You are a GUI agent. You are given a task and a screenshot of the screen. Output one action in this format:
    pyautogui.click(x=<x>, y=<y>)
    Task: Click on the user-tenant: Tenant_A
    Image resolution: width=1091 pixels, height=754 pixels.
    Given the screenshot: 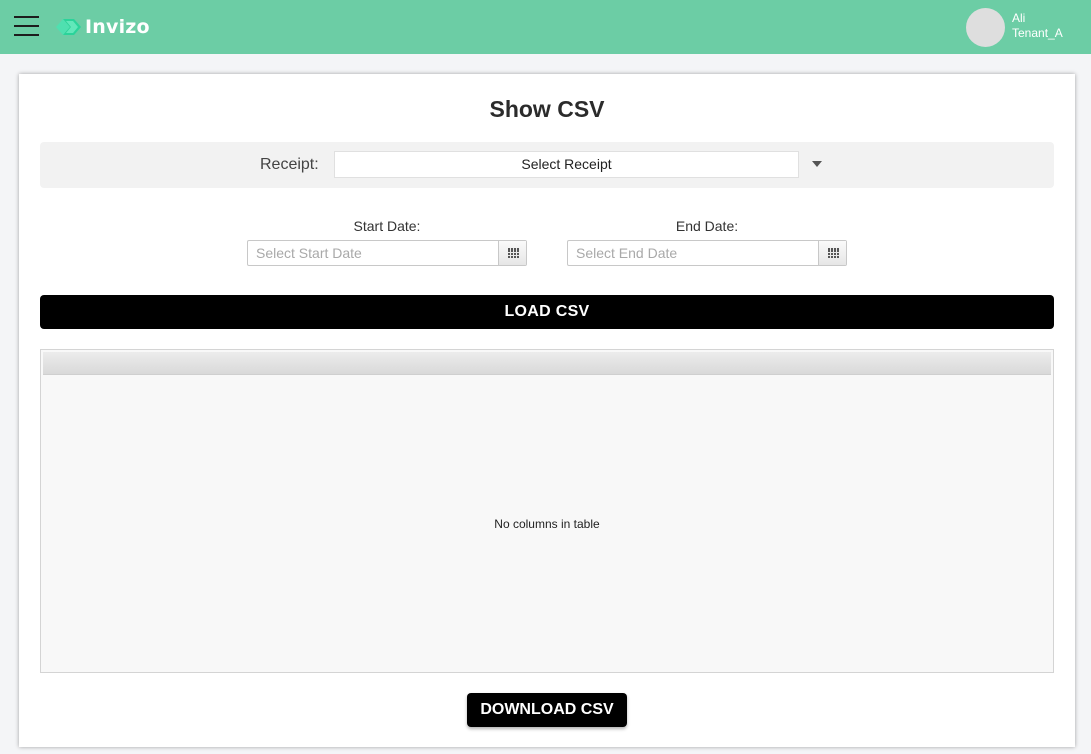 What is the action you would take?
    pyautogui.click(x=1037, y=33)
    